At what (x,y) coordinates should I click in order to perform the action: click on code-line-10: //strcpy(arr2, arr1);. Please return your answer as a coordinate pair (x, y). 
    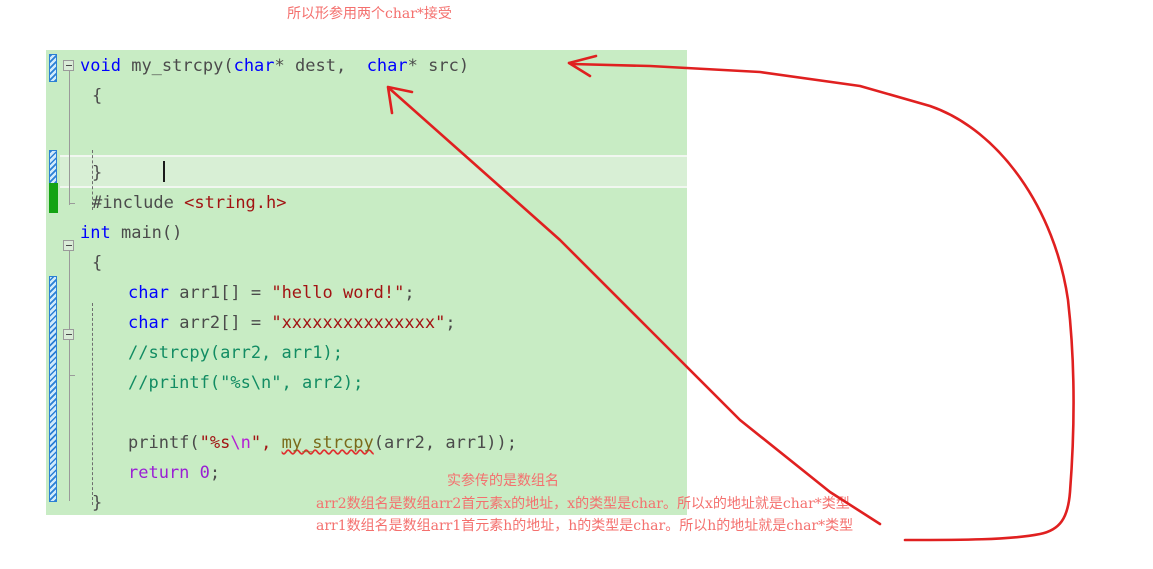
    Looking at the image, I should click on (235, 353).